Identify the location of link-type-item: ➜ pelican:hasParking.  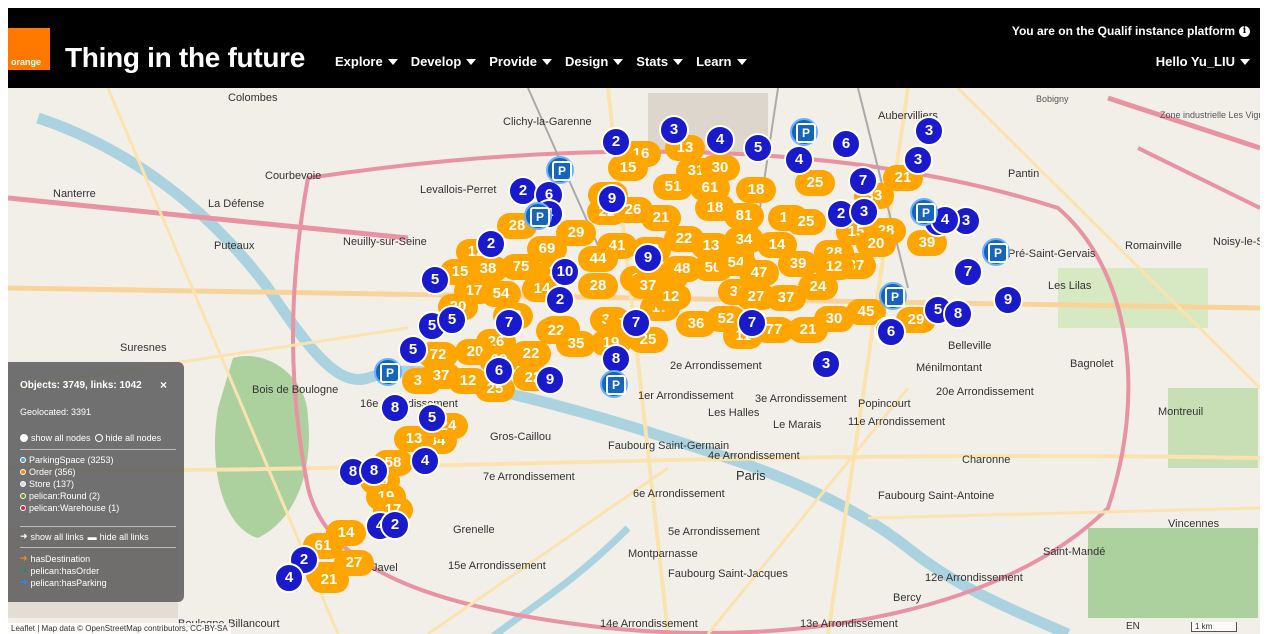
(63, 582).